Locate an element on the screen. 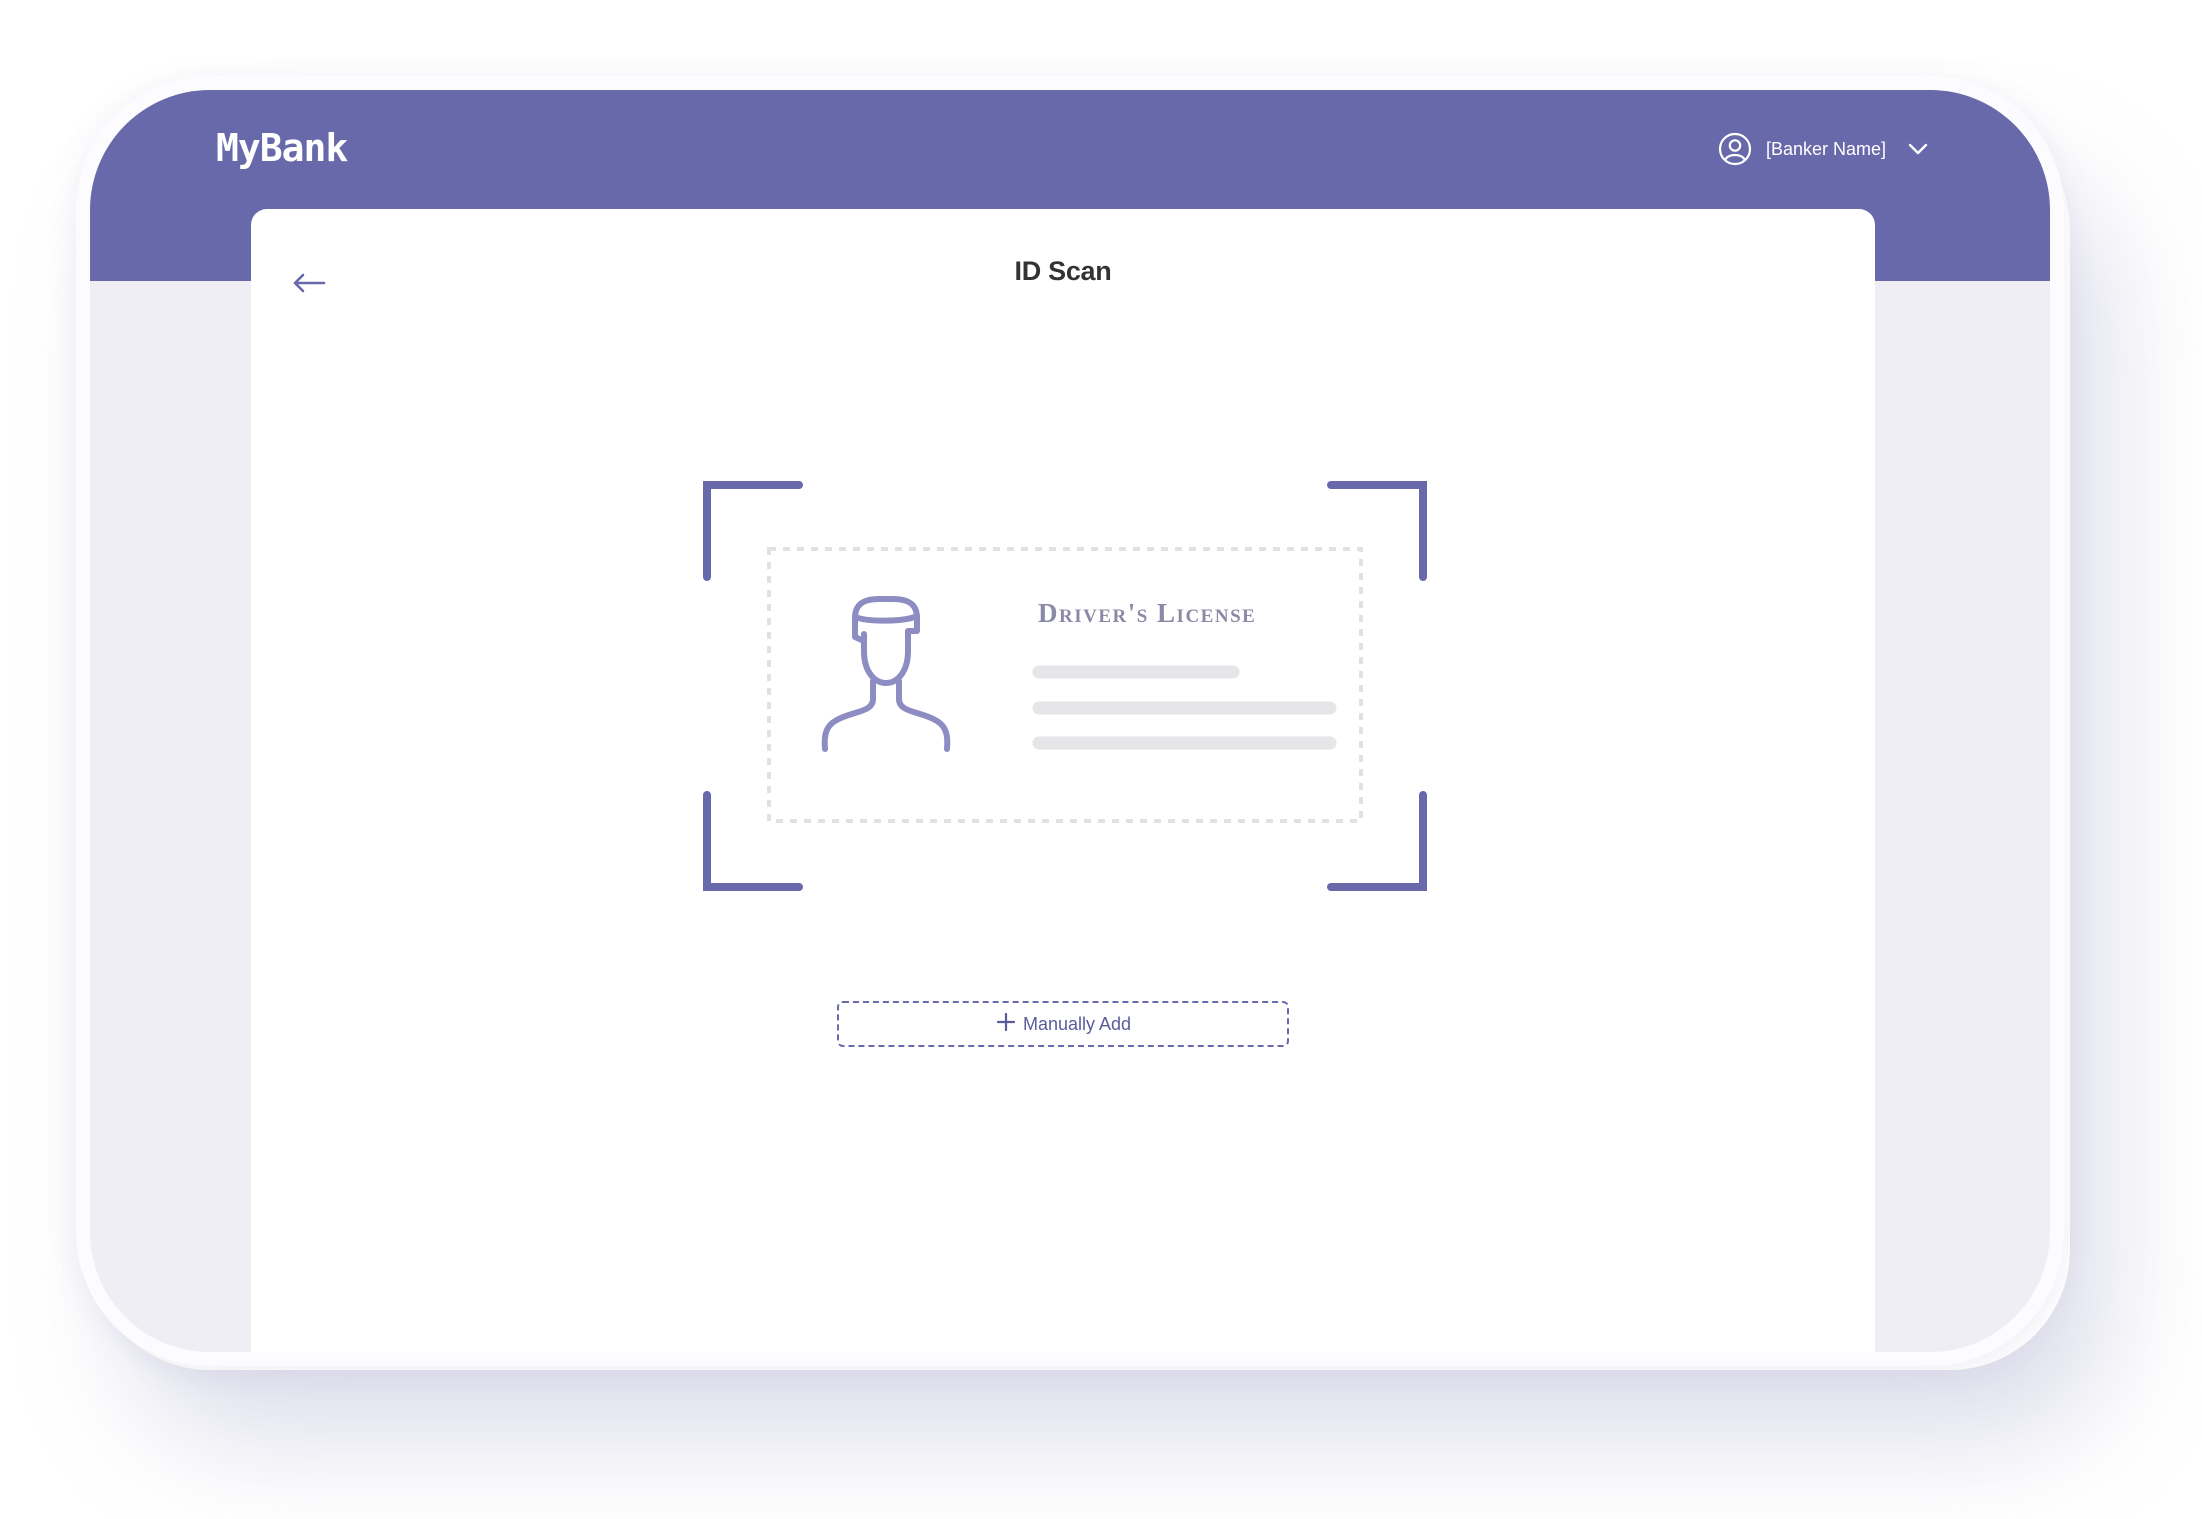 Image resolution: width=2202 pixels, height=1519 pixels. plus-icon is located at coordinates (1006, 1024).